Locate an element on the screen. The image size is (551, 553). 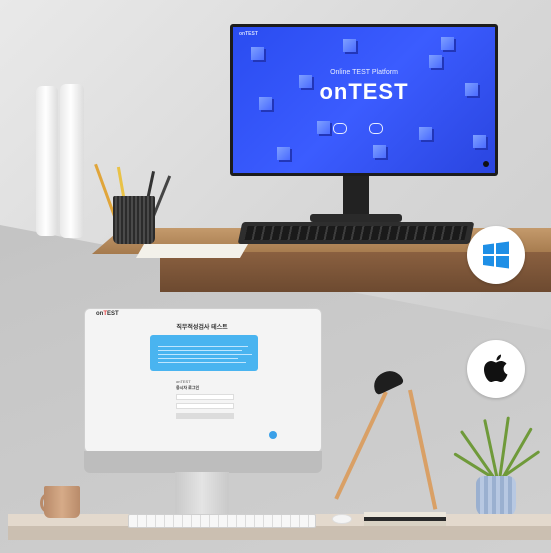
windows-badge is located at coordinates (496, 255).